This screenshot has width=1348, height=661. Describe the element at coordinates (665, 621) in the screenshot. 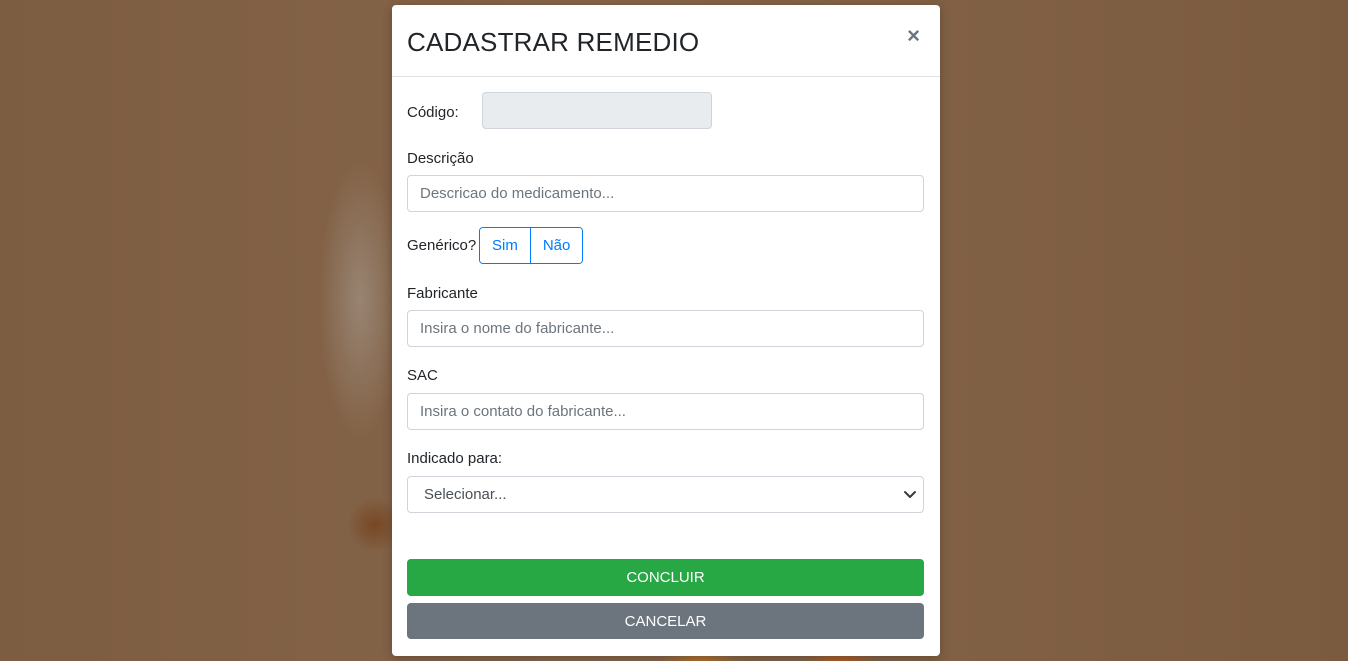

I see `cancelar-button: CANCELAR` at that location.